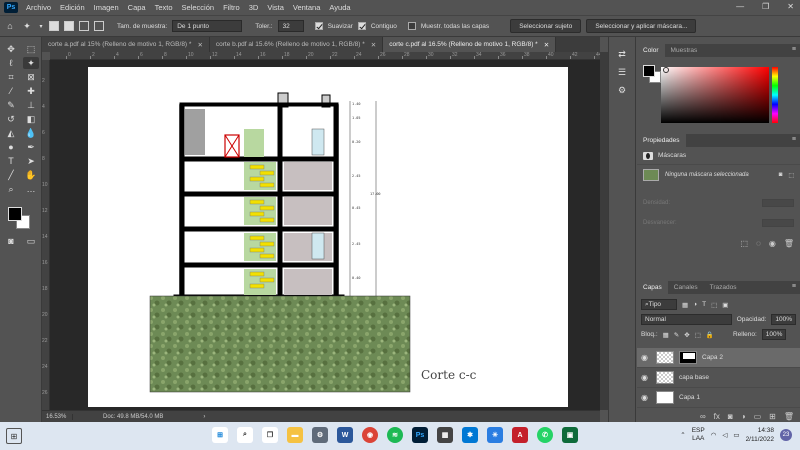  I want to click on vertical-scrollbar, so click(604, 231).